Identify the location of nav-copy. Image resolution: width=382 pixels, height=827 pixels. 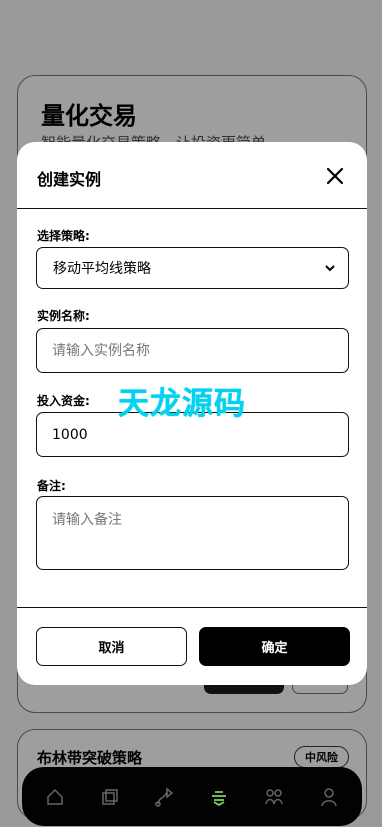
(110, 797).